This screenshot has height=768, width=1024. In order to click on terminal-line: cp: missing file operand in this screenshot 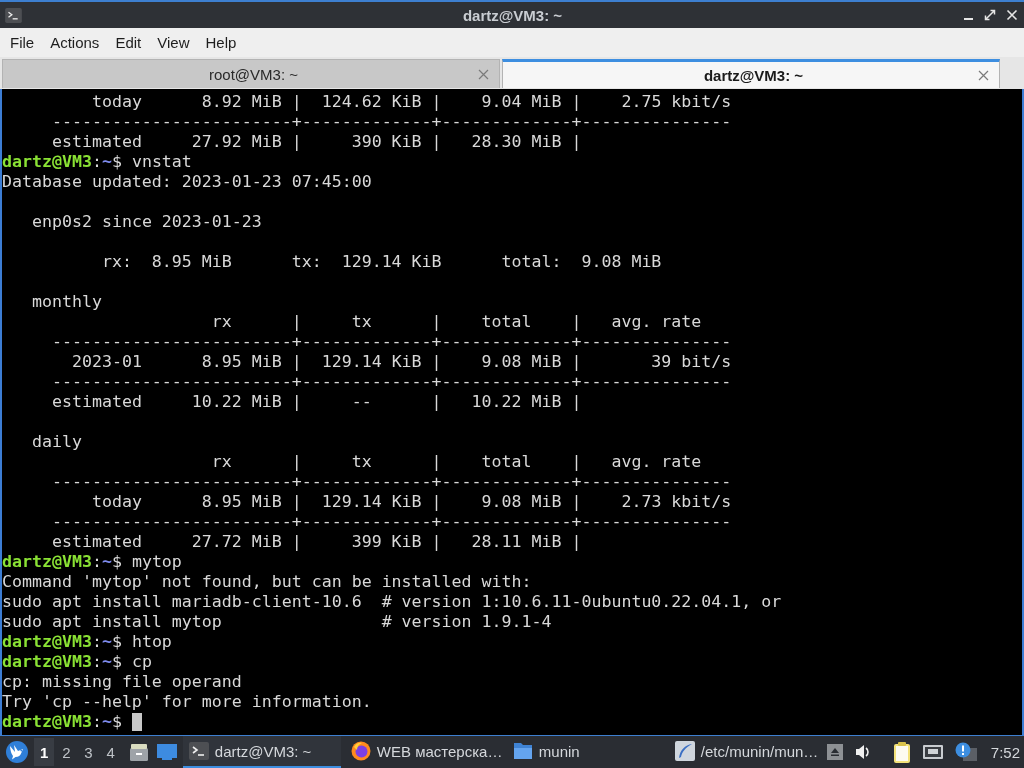, I will do `click(122, 682)`.